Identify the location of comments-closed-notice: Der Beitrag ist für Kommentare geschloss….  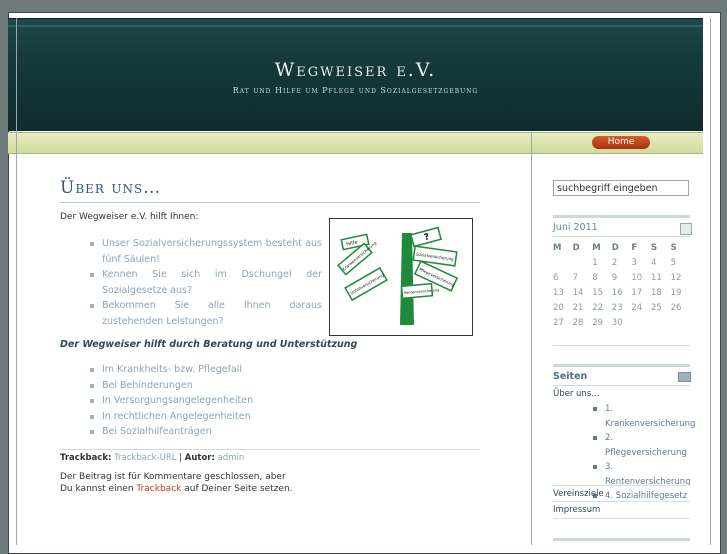
(180, 483).